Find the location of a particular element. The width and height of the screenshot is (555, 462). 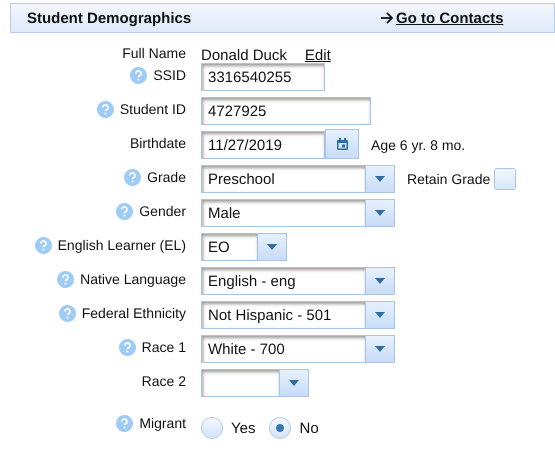

text-field: 3316540255 is located at coordinates (263, 77).